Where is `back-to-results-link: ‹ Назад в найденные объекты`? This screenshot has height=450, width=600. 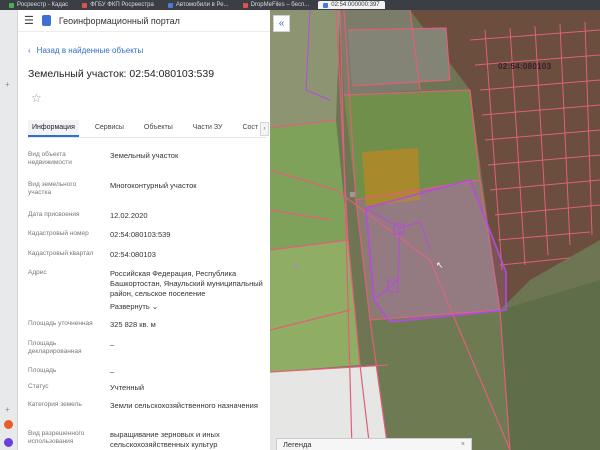 back-to-results-link: ‹ Назад в найденные объекты is located at coordinates (85, 50).